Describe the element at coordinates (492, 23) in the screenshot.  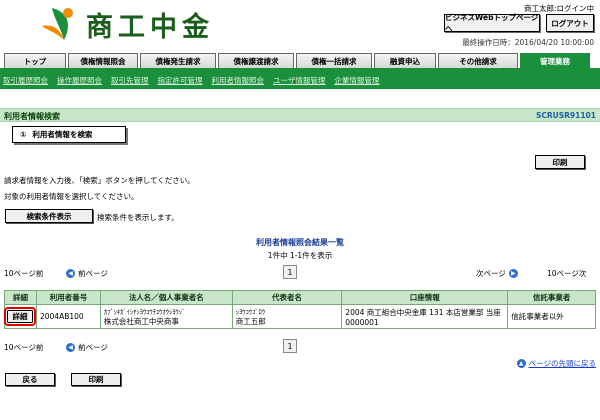
I see `business-web-top-button: ビジネスWebトップページへ` at that location.